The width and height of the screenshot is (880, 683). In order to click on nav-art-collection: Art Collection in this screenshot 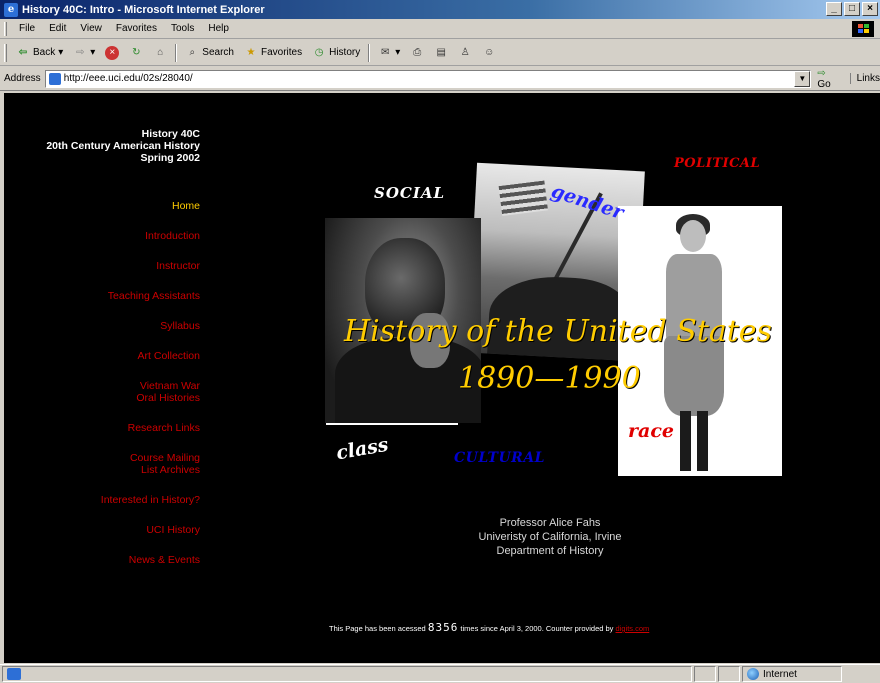, I will do `click(102, 356)`.